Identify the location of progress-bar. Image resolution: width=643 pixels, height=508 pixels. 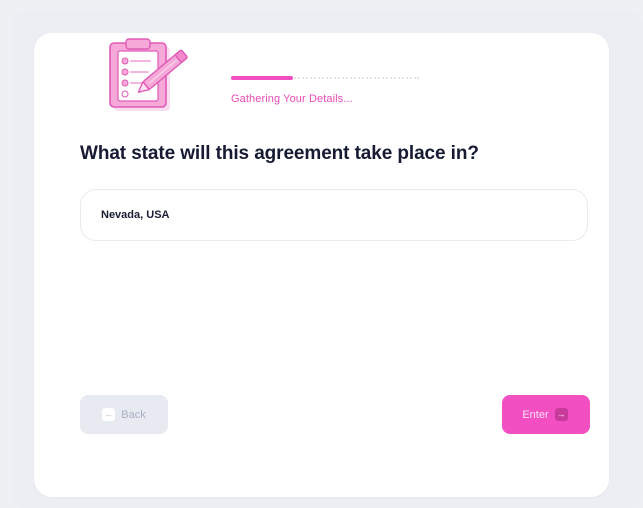
(325, 78).